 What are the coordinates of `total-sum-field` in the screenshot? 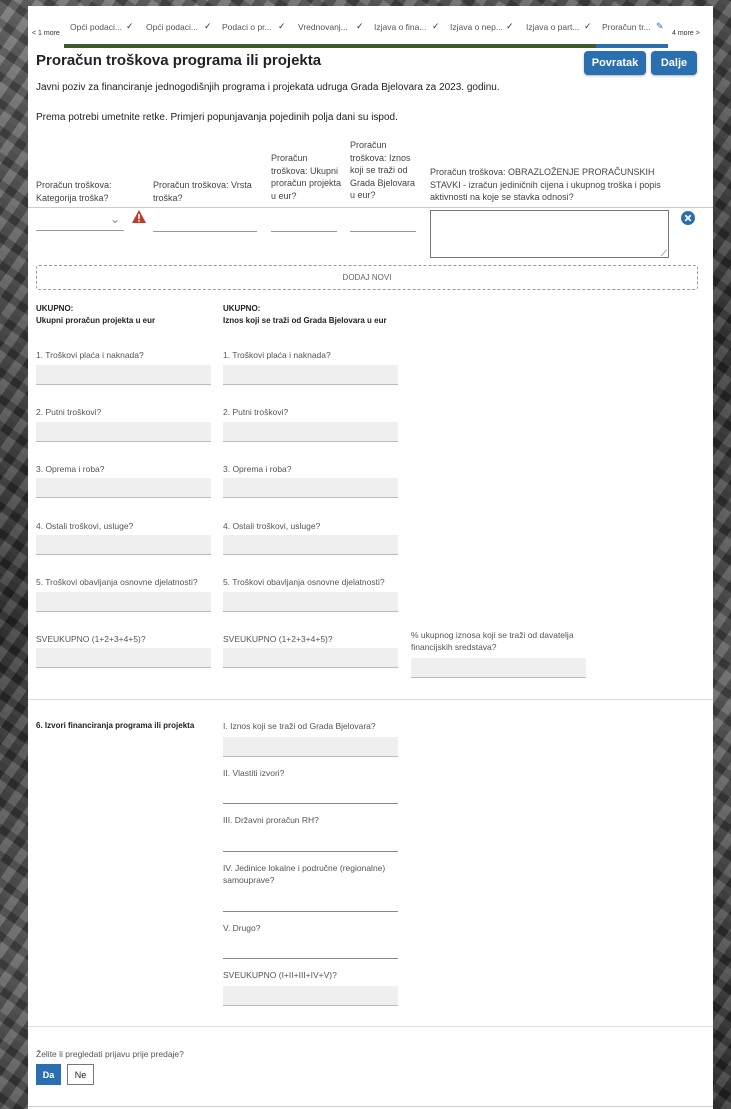 It's located at (123, 658).